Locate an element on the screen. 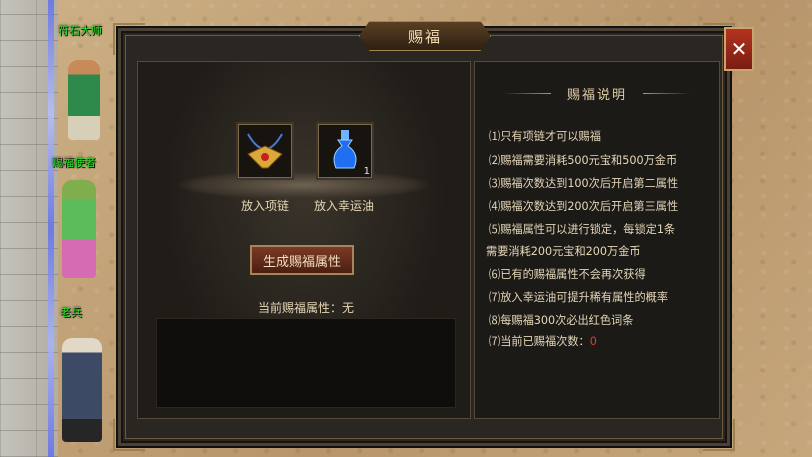 Image resolution: width=812 pixels, height=457 pixels. instruction-line: ⑵赐福需要消耗500元宝和500万金币 is located at coordinates (583, 160).